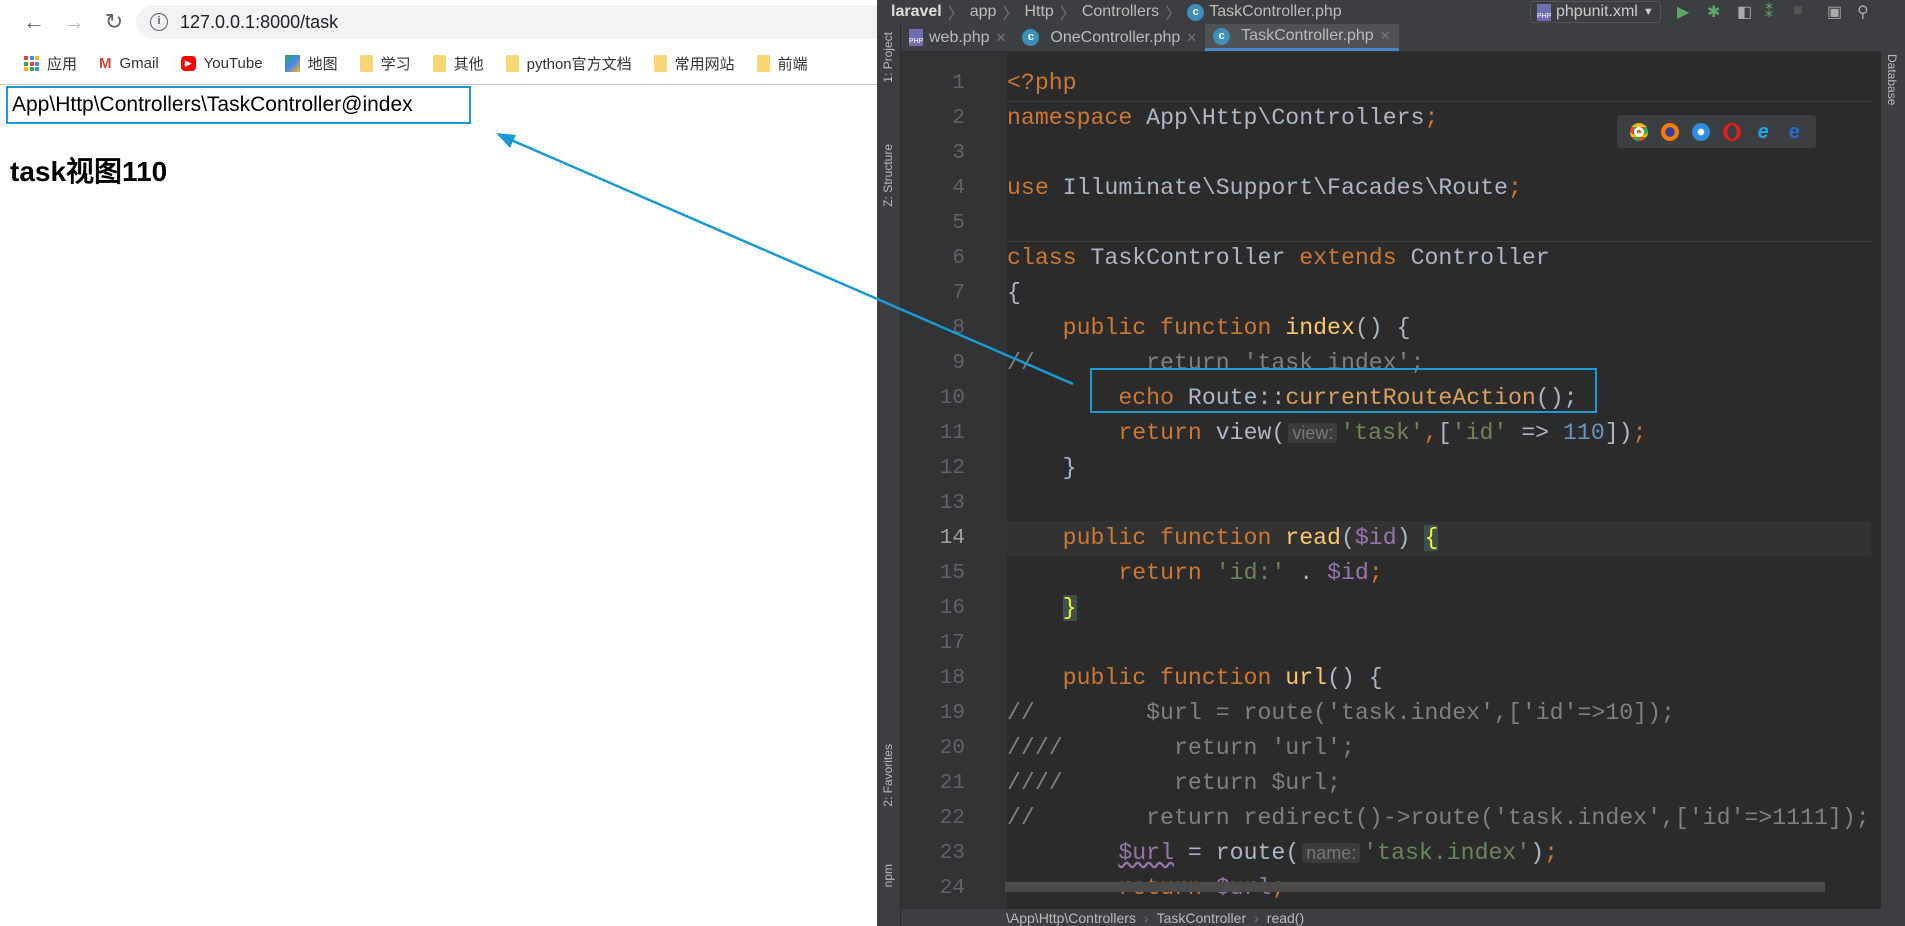 The image size is (1905, 926). I want to click on code-line: $url = route(name:'task.index');, so click(1439, 853).